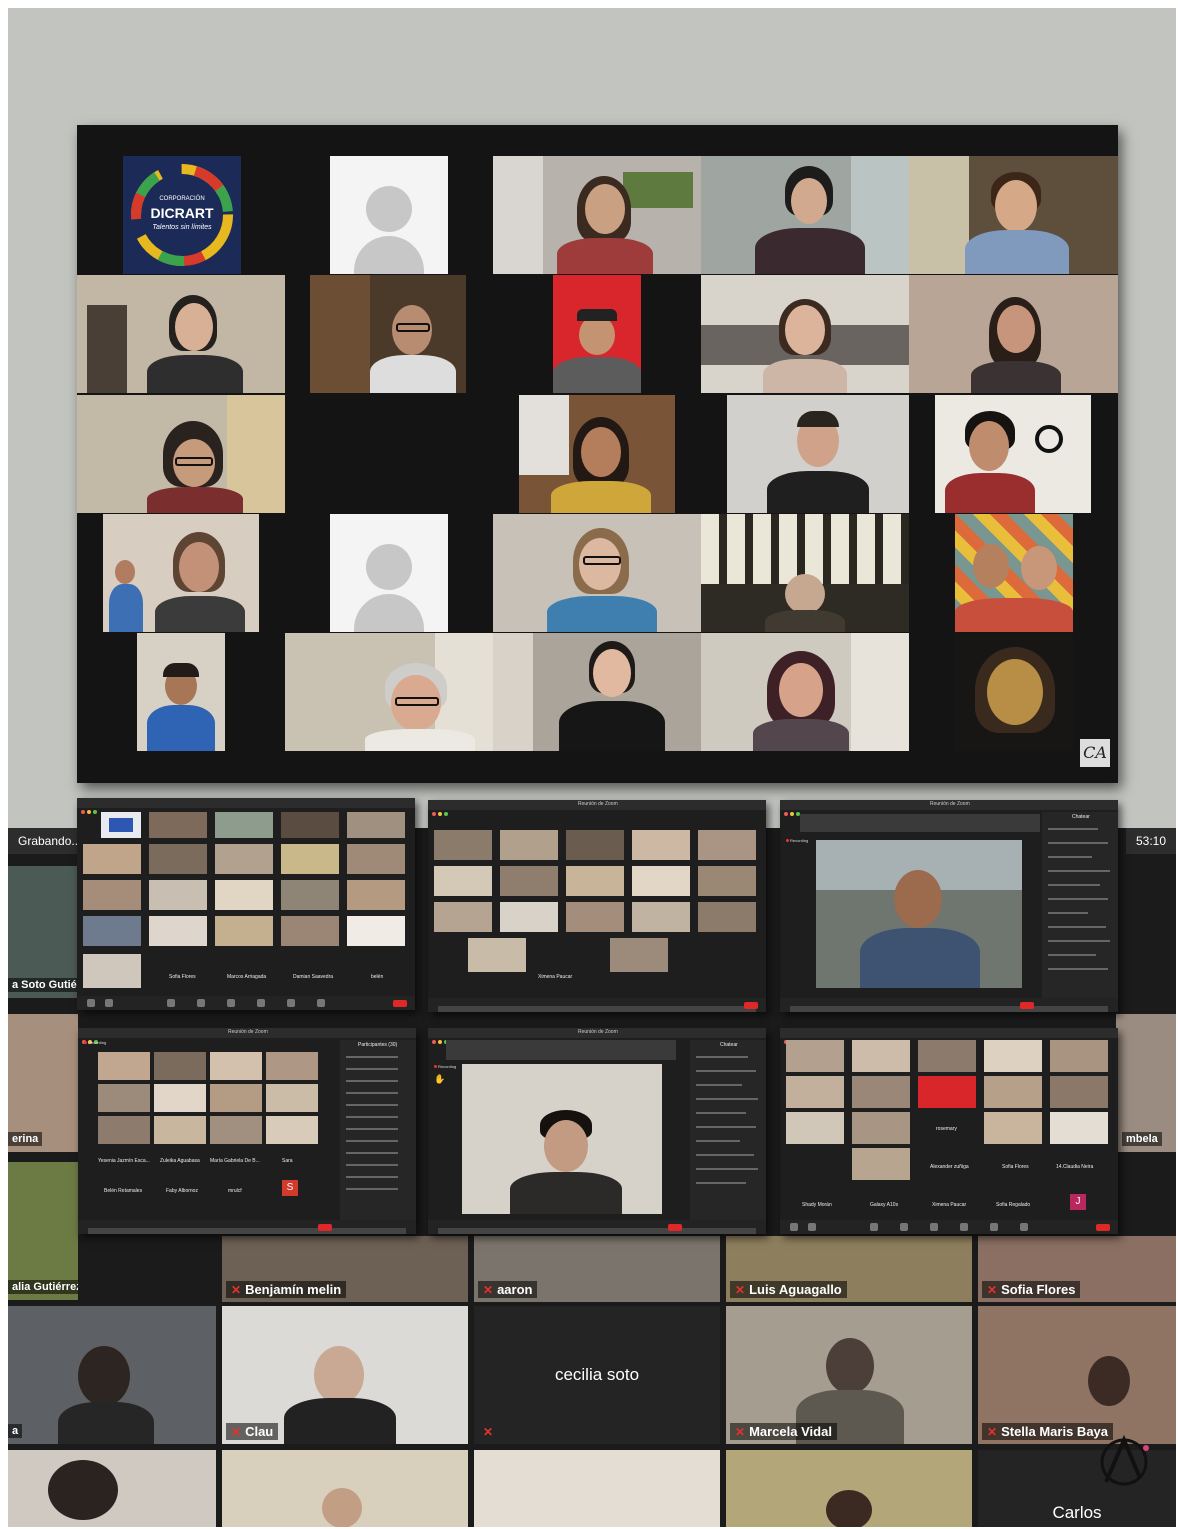 The width and height of the screenshot is (1178, 1529). I want to click on video-tile: ✕ Luis Aguagallo, so click(849, 1269).